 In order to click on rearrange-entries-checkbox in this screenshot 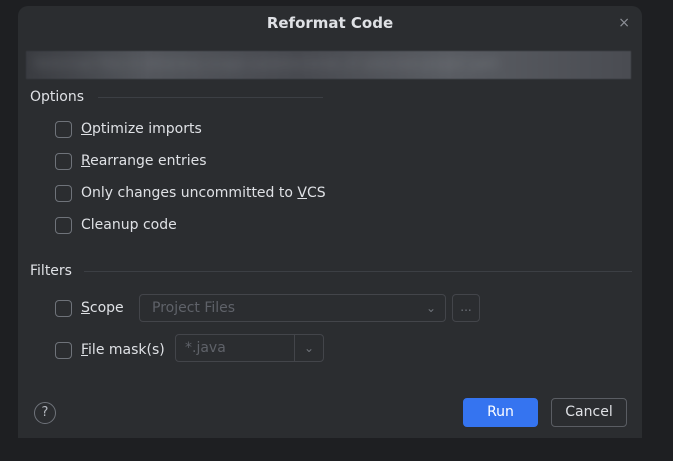, I will do `click(63, 161)`.